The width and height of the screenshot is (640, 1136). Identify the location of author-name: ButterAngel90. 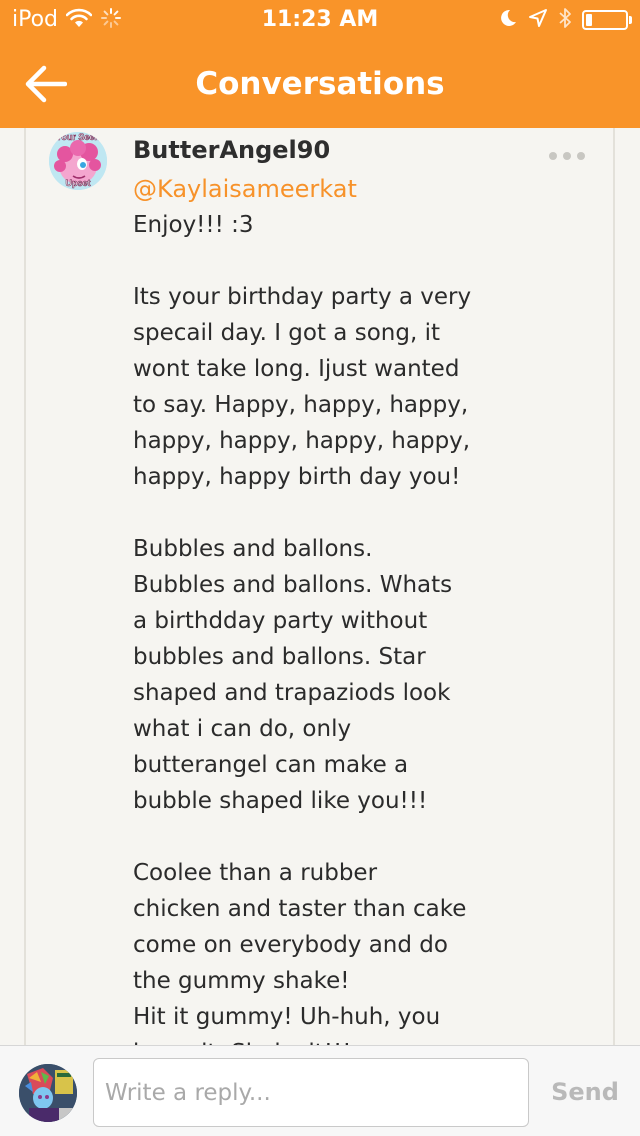
(231, 150).